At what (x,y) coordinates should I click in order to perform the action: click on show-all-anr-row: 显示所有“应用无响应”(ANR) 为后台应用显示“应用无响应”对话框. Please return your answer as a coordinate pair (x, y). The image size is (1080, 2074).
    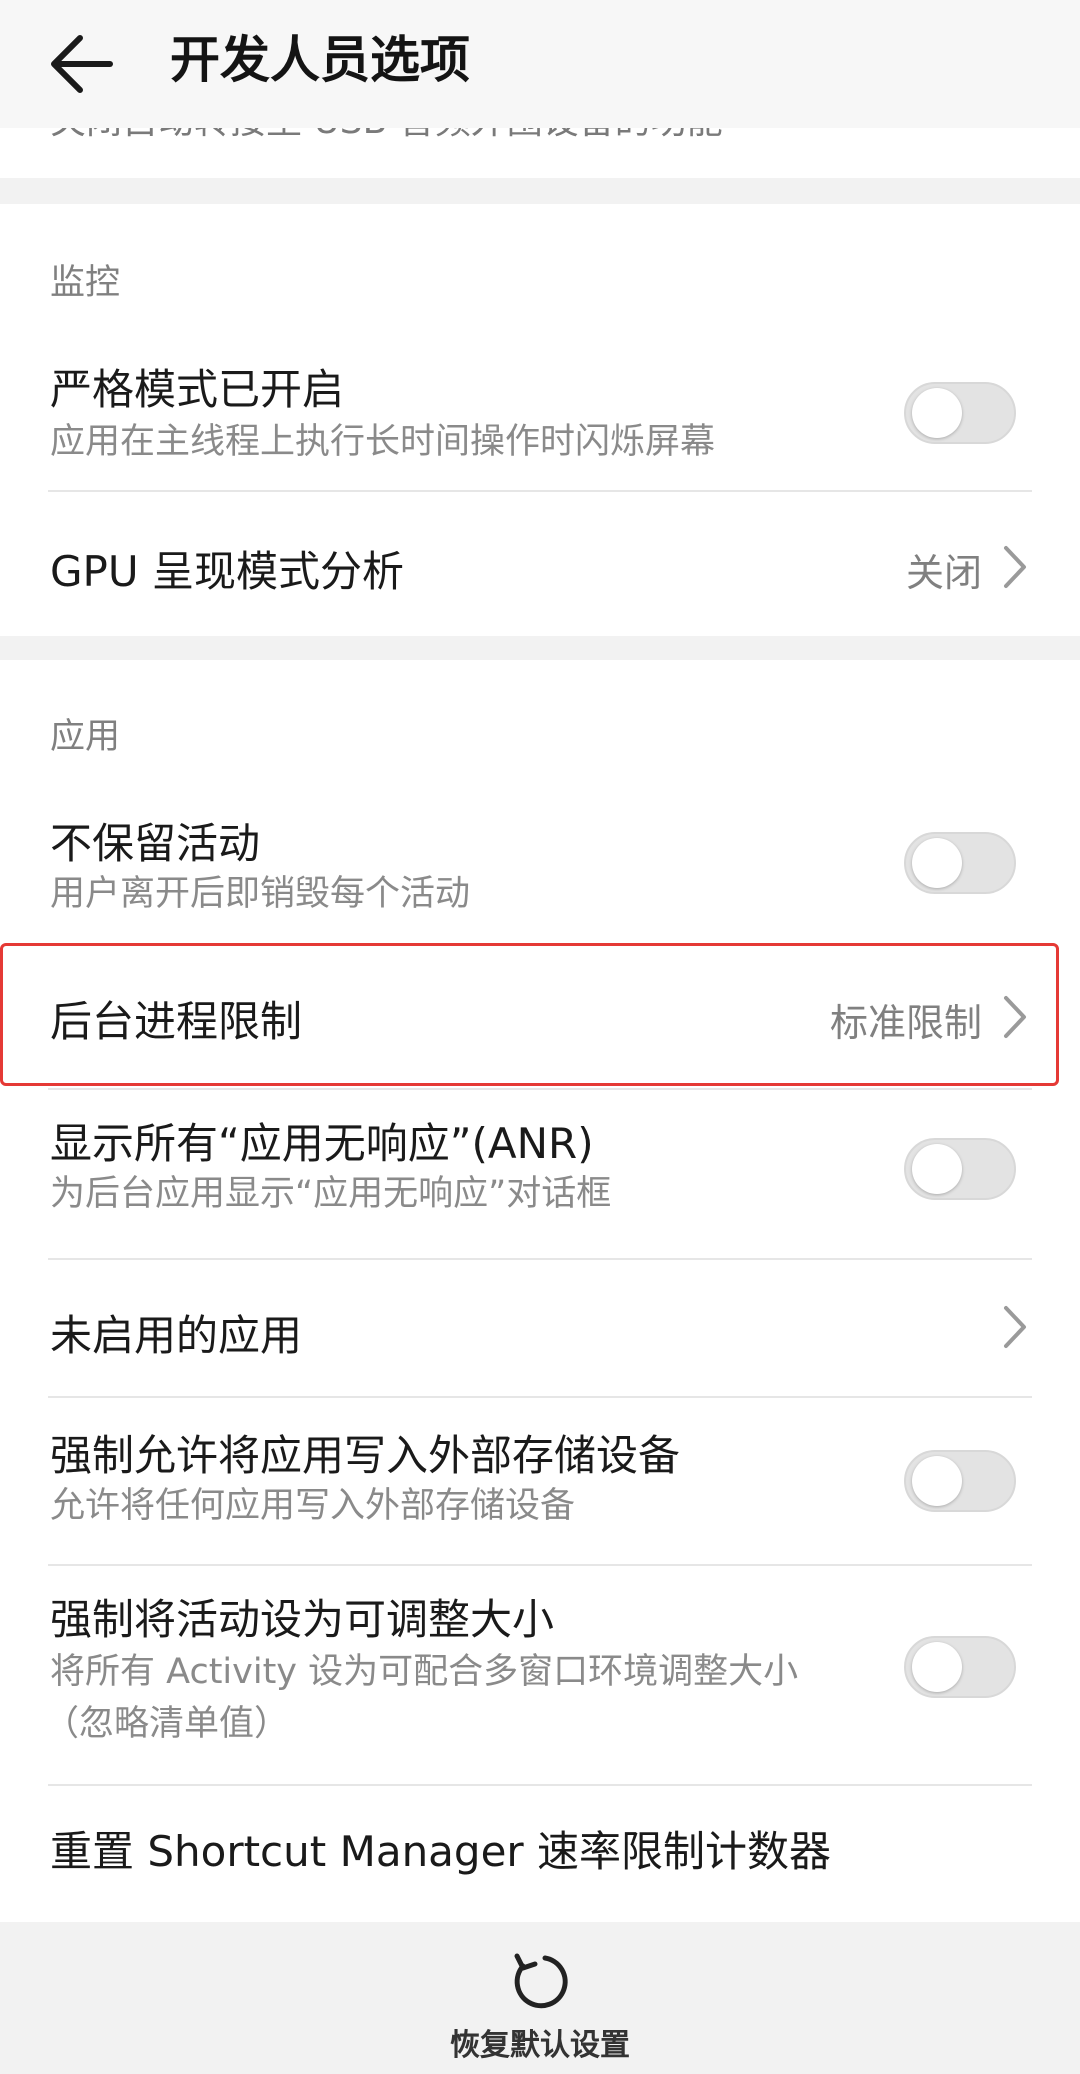
    Looking at the image, I should click on (540, 1169).